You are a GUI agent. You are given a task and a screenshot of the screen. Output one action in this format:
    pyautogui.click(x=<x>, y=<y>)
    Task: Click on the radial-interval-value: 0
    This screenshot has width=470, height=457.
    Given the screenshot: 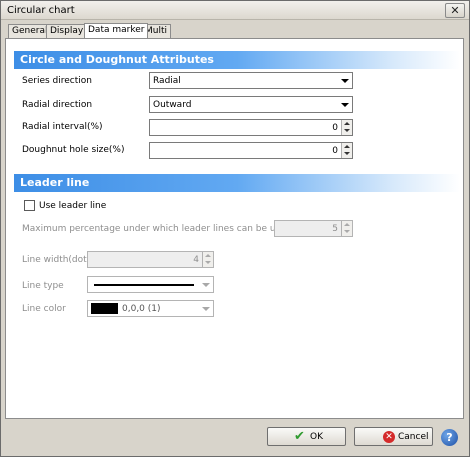 What is the action you would take?
    pyautogui.click(x=335, y=128)
    